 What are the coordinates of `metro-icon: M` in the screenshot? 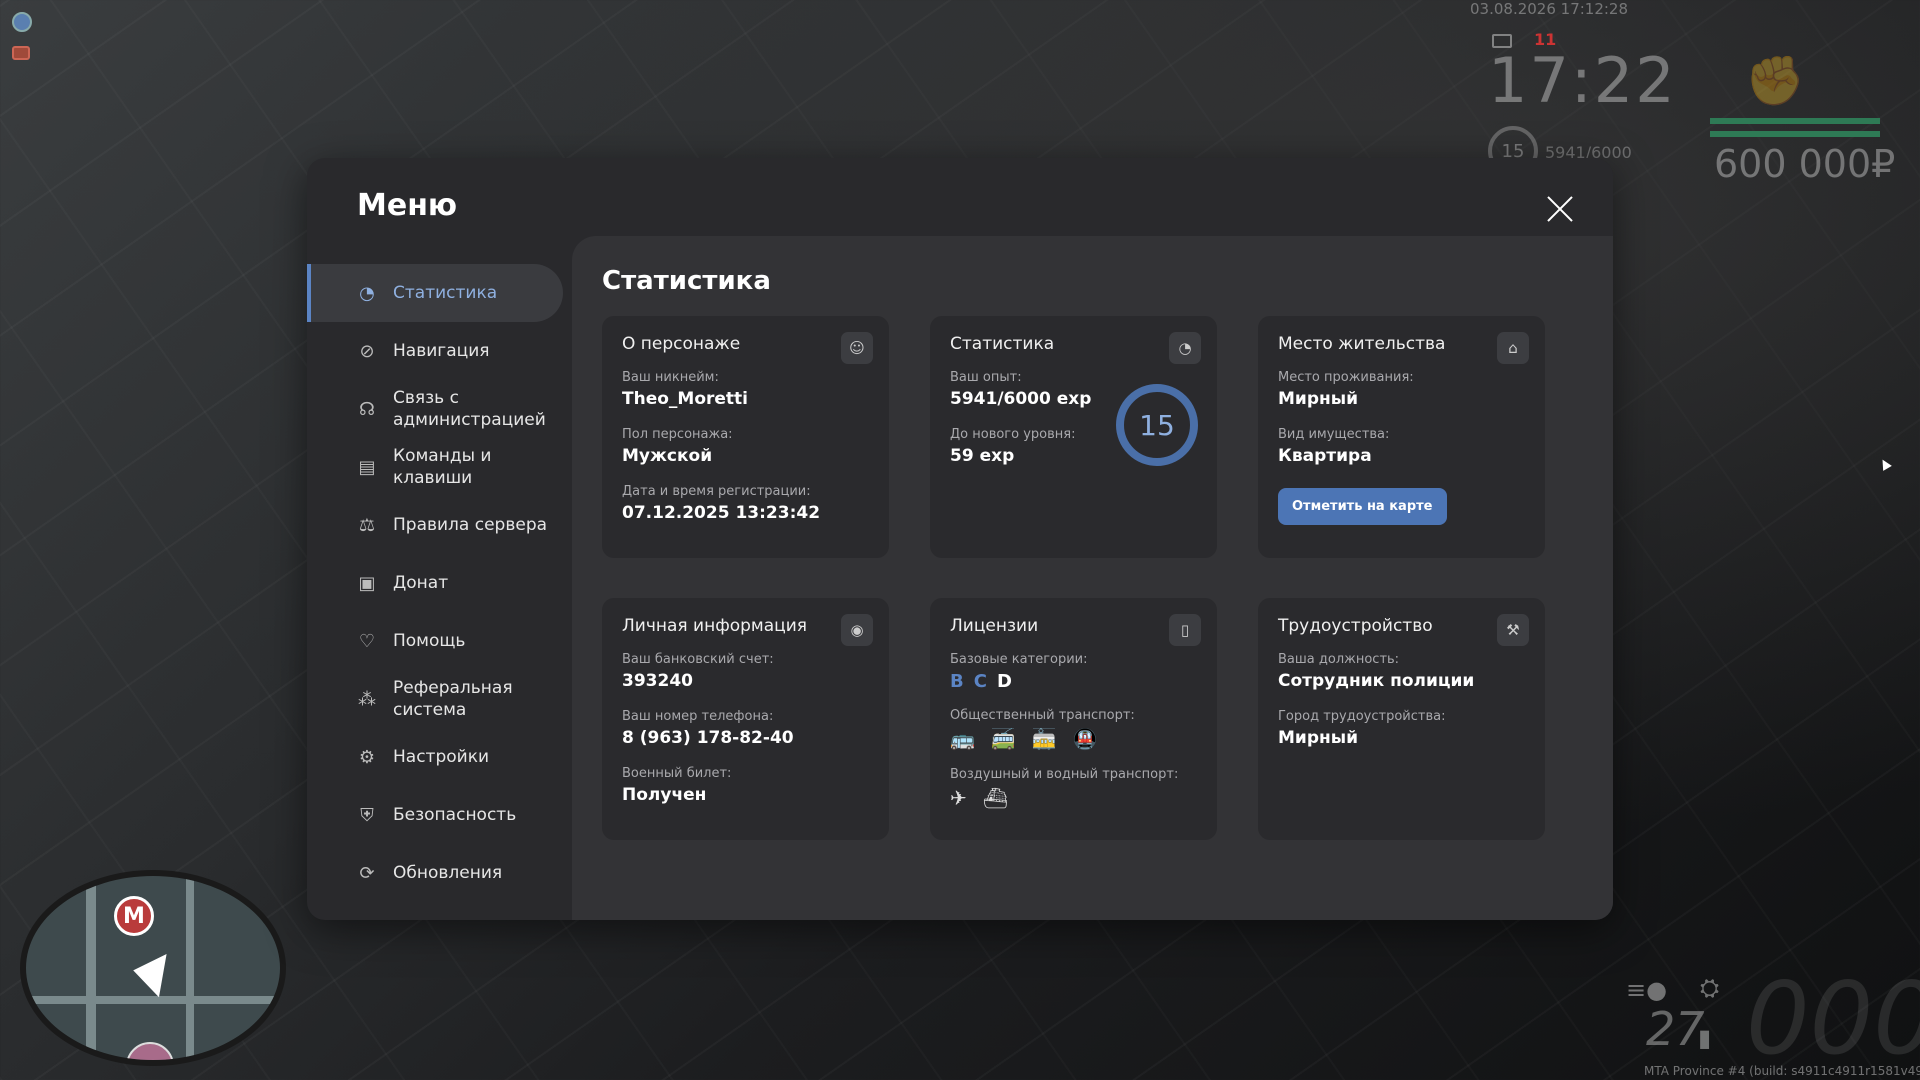 It's located at (134, 916).